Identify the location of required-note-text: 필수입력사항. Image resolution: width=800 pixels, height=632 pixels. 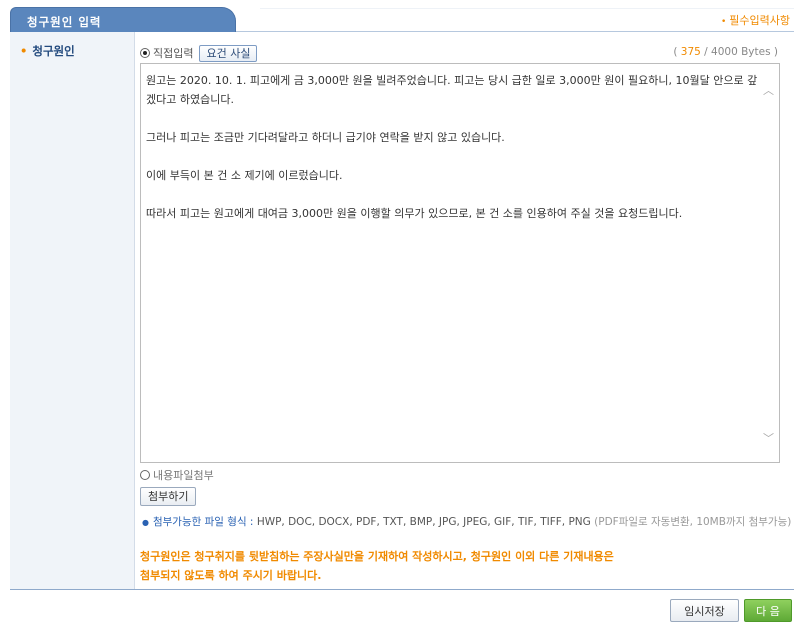
(759, 20).